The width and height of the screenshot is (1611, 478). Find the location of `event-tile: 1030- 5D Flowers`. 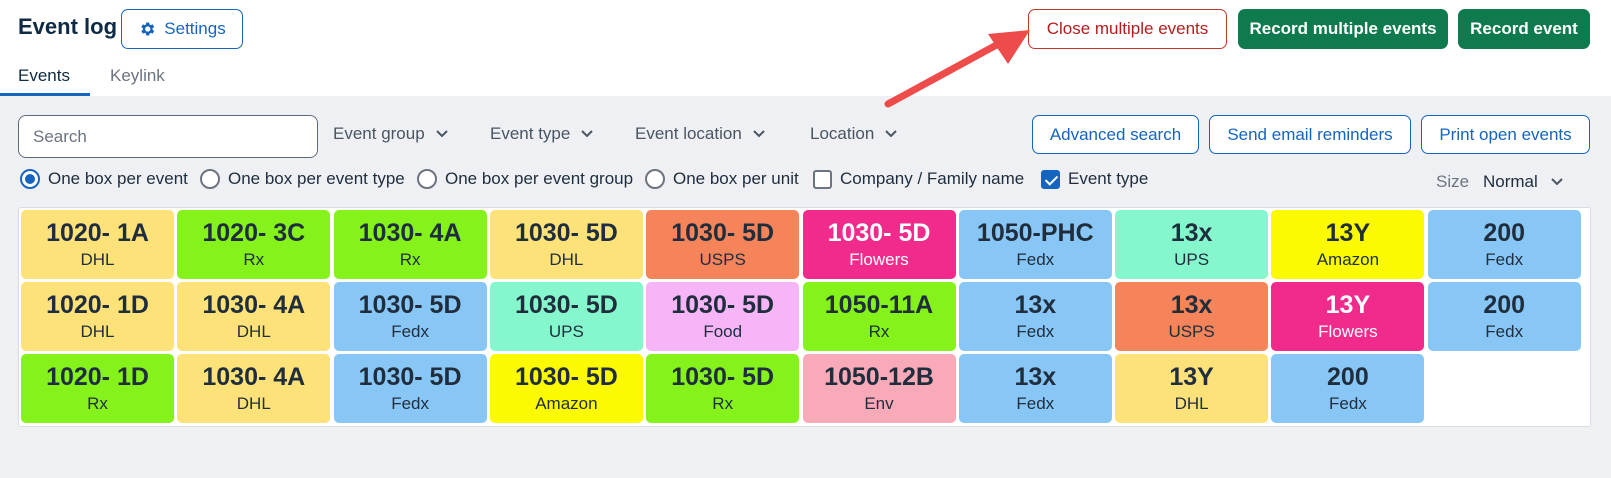

event-tile: 1030- 5D Flowers is located at coordinates (879, 244).